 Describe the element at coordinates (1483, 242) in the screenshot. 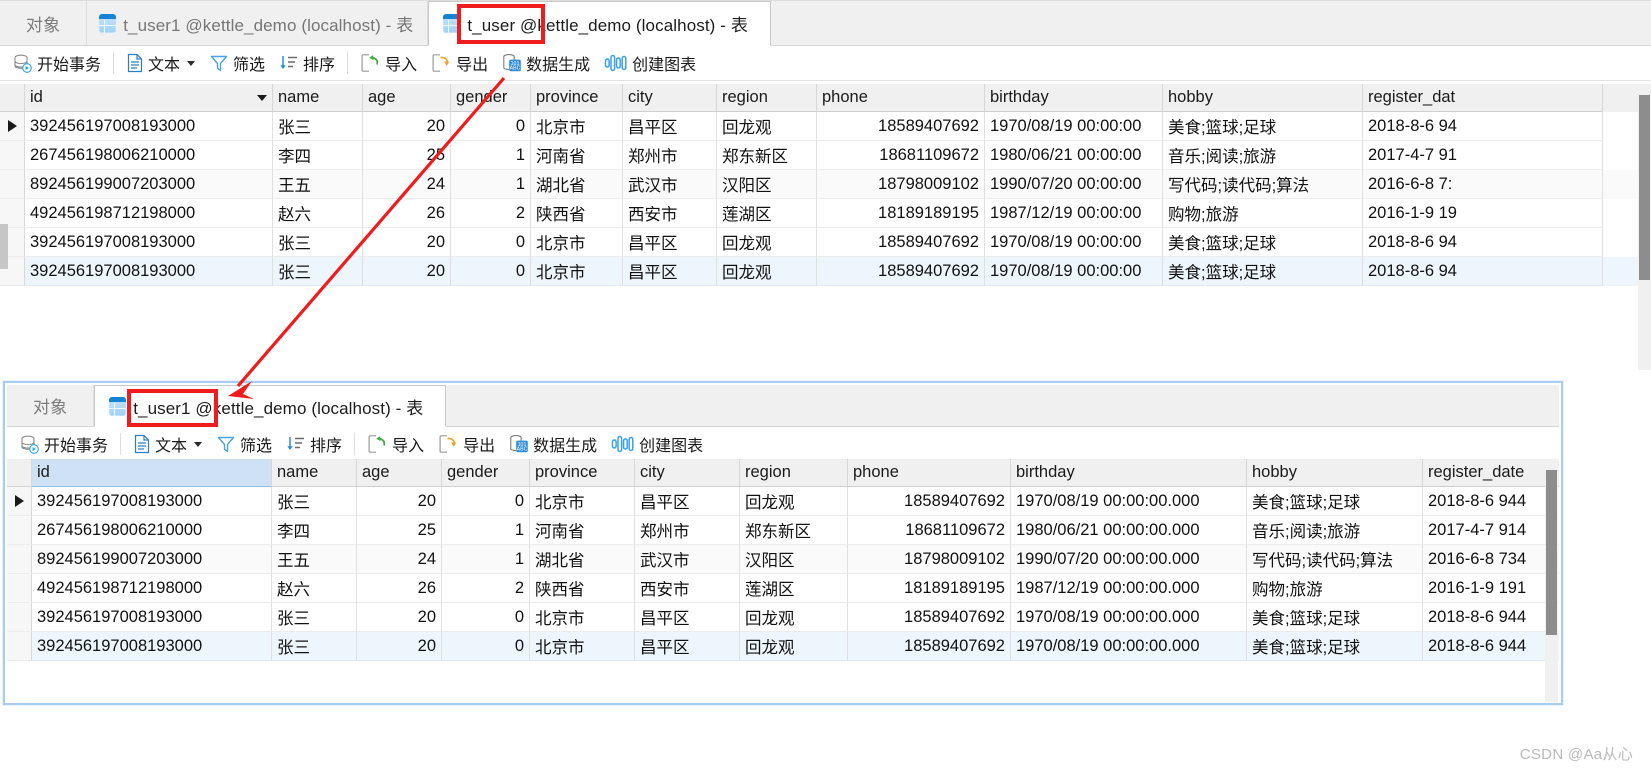

I see `cell-register_dat: 2018-8-6 94` at that location.